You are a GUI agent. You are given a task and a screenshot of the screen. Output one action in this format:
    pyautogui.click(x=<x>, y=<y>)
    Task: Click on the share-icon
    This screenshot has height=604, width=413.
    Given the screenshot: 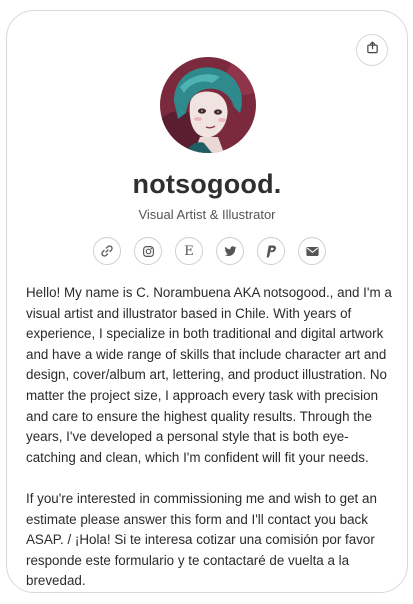 What is the action you would take?
    pyautogui.click(x=372, y=50)
    